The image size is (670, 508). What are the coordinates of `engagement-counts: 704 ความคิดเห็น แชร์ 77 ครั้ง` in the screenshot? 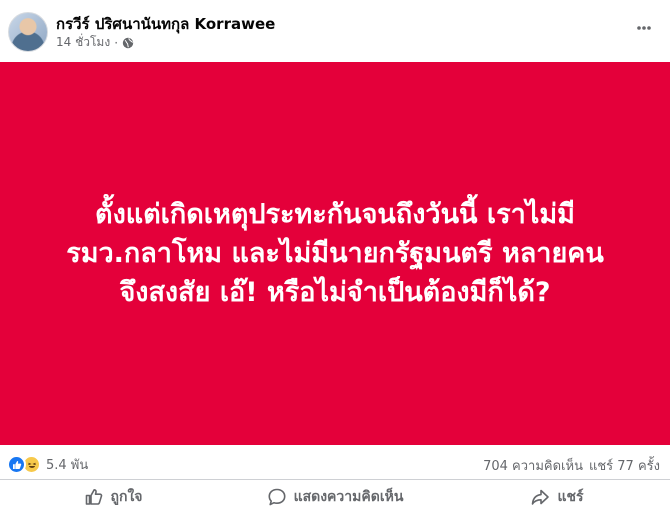 It's located at (571, 465).